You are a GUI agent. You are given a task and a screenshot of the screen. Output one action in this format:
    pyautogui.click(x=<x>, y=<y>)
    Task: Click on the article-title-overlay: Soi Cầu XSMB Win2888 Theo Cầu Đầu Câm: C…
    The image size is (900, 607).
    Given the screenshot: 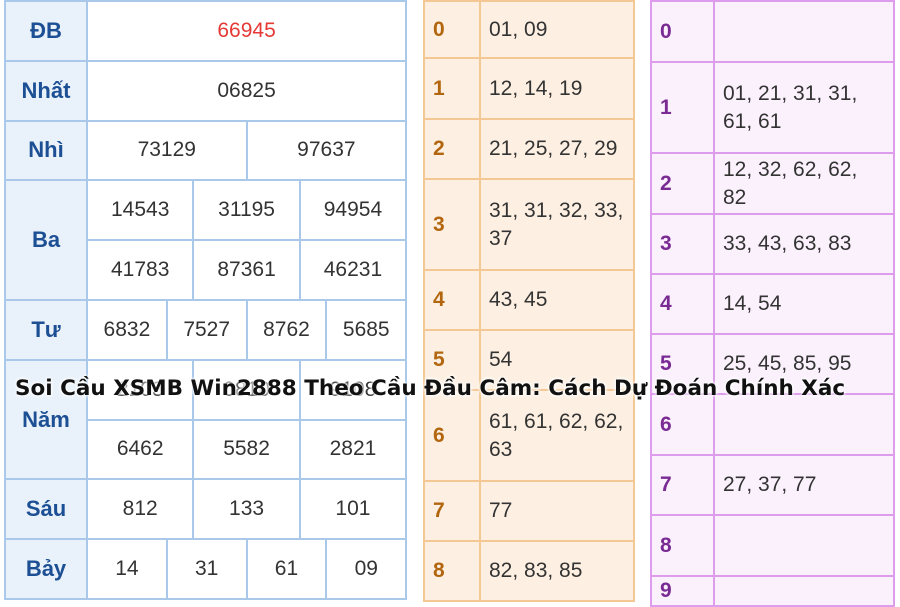 What is the action you would take?
    pyautogui.click(x=430, y=388)
    